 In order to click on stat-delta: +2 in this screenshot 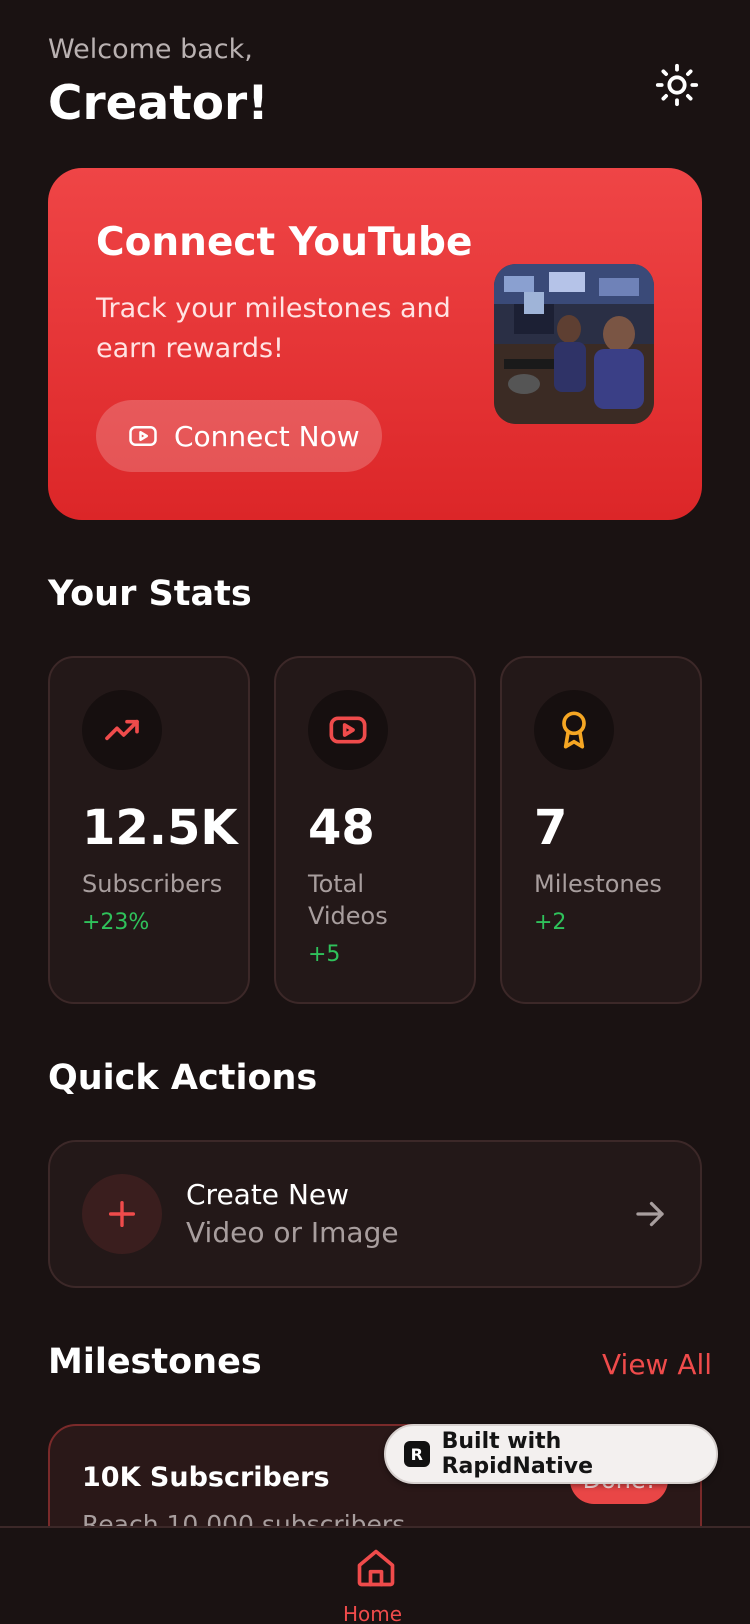, I will do `click(550, 922)`.